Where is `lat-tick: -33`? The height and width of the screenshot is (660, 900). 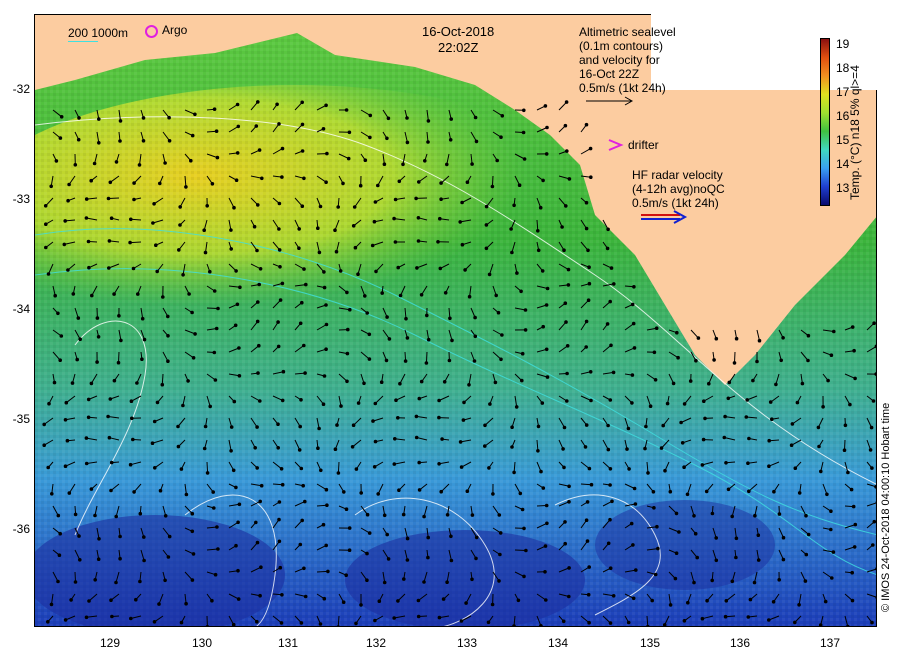 lat-tick: -33 is located at coordinates (21, 199).